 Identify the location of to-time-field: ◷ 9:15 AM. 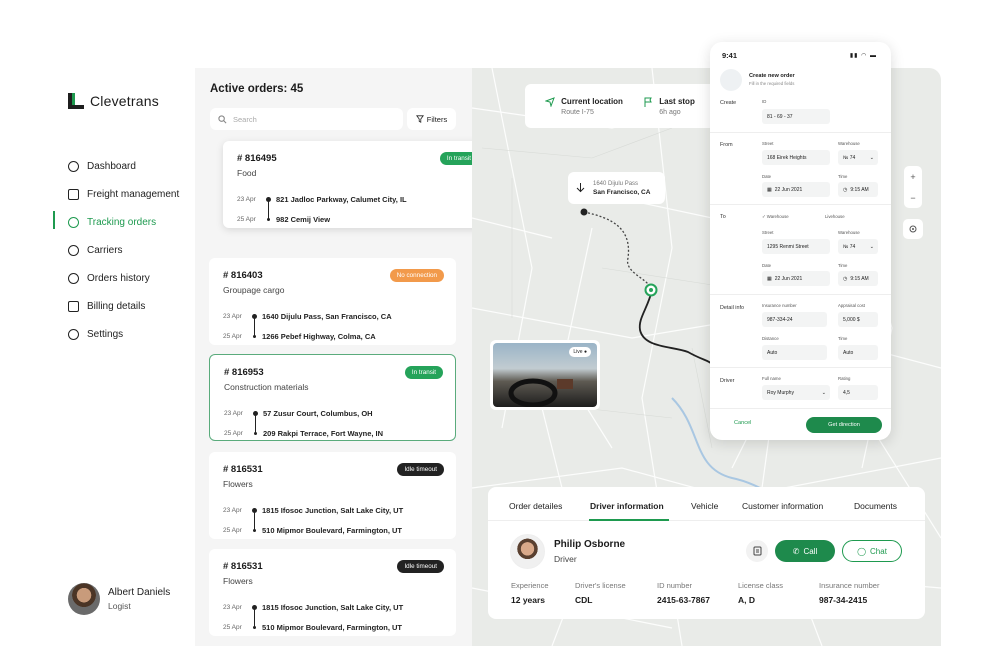
(858, 278).